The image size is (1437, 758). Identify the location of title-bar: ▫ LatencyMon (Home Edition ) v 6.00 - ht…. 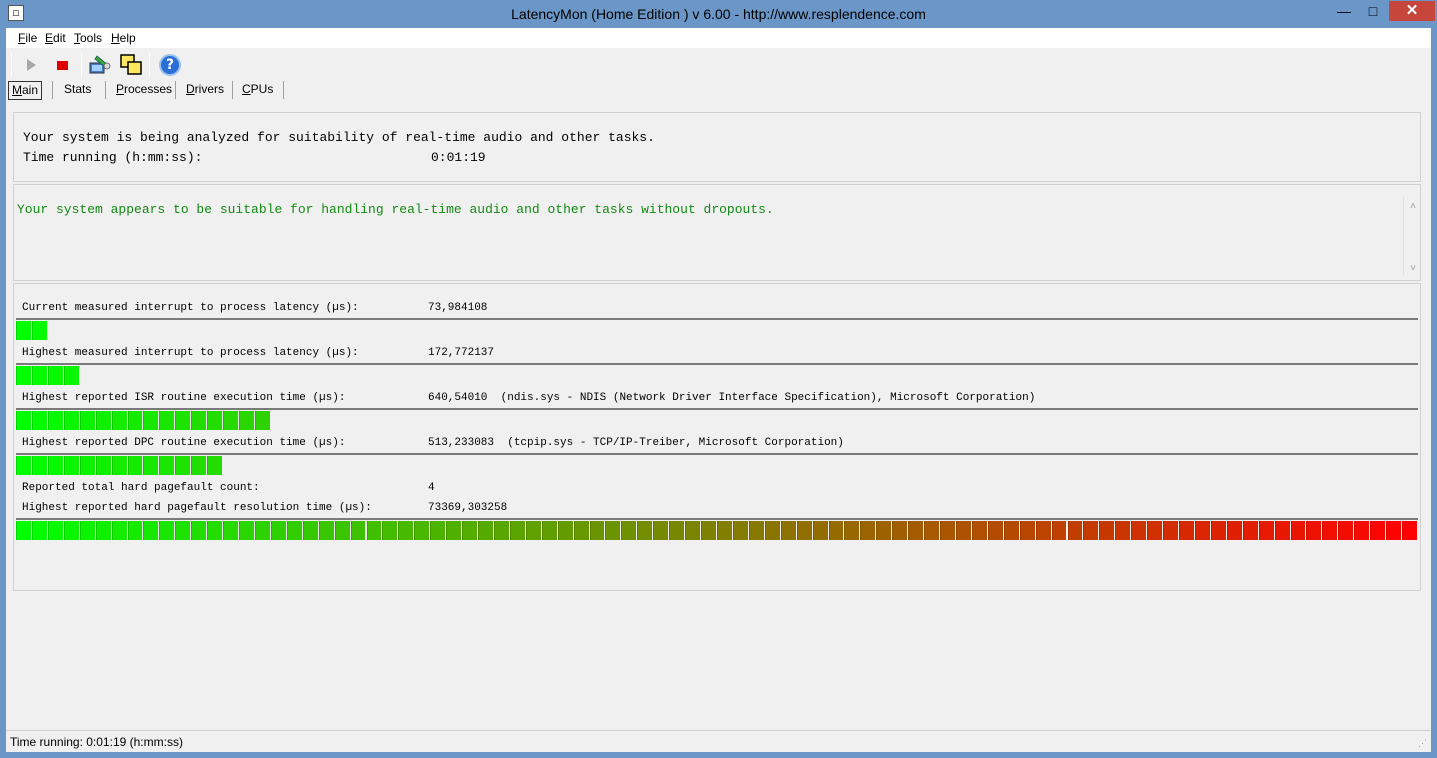
(718, 14).